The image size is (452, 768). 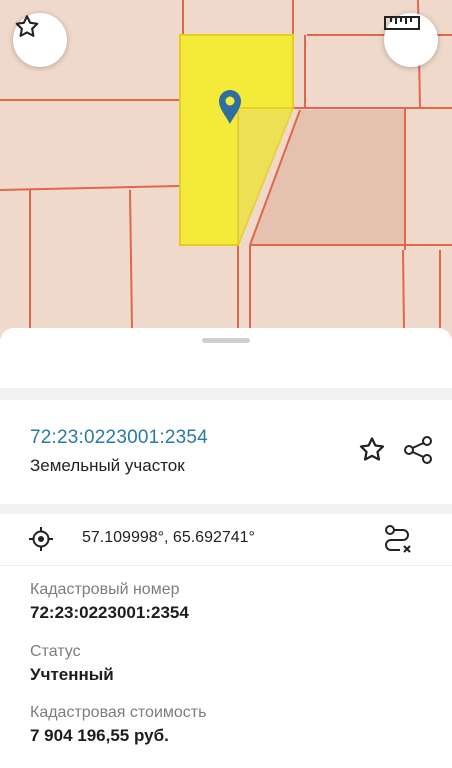 I want to click on ruler-icon, so click(x=402, y=23).